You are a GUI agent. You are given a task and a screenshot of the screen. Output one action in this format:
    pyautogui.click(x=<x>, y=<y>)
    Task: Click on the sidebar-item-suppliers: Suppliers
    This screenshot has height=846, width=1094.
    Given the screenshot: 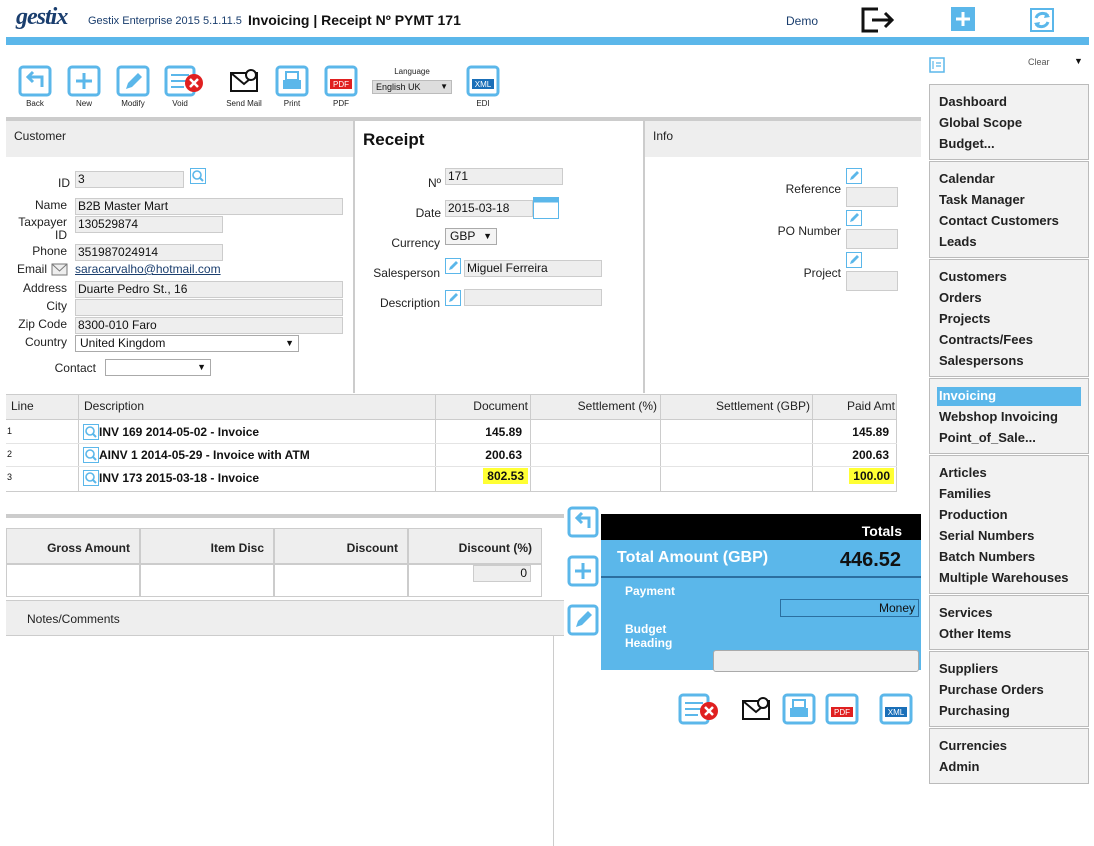 What is the action you would take?
    pyautogui.click(x=968, y=668)
    